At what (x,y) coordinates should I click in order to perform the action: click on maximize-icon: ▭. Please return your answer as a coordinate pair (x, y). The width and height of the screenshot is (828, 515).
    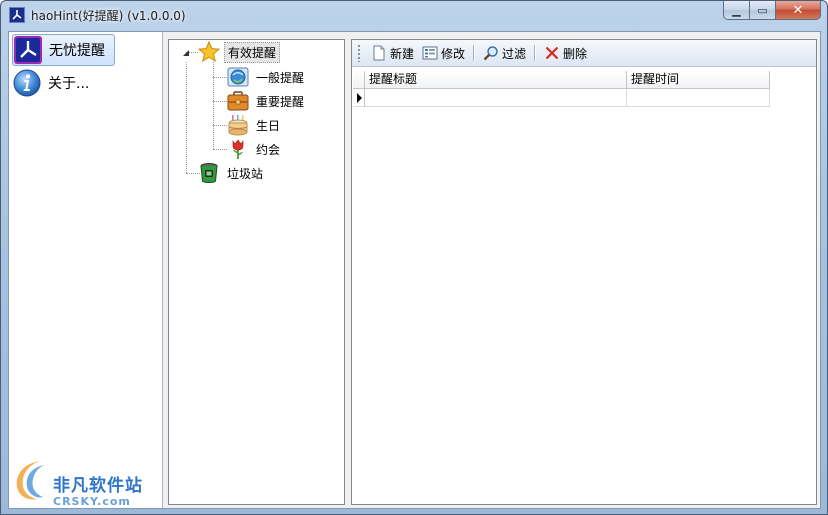
    Looking at the image, I should click on (762, 10).